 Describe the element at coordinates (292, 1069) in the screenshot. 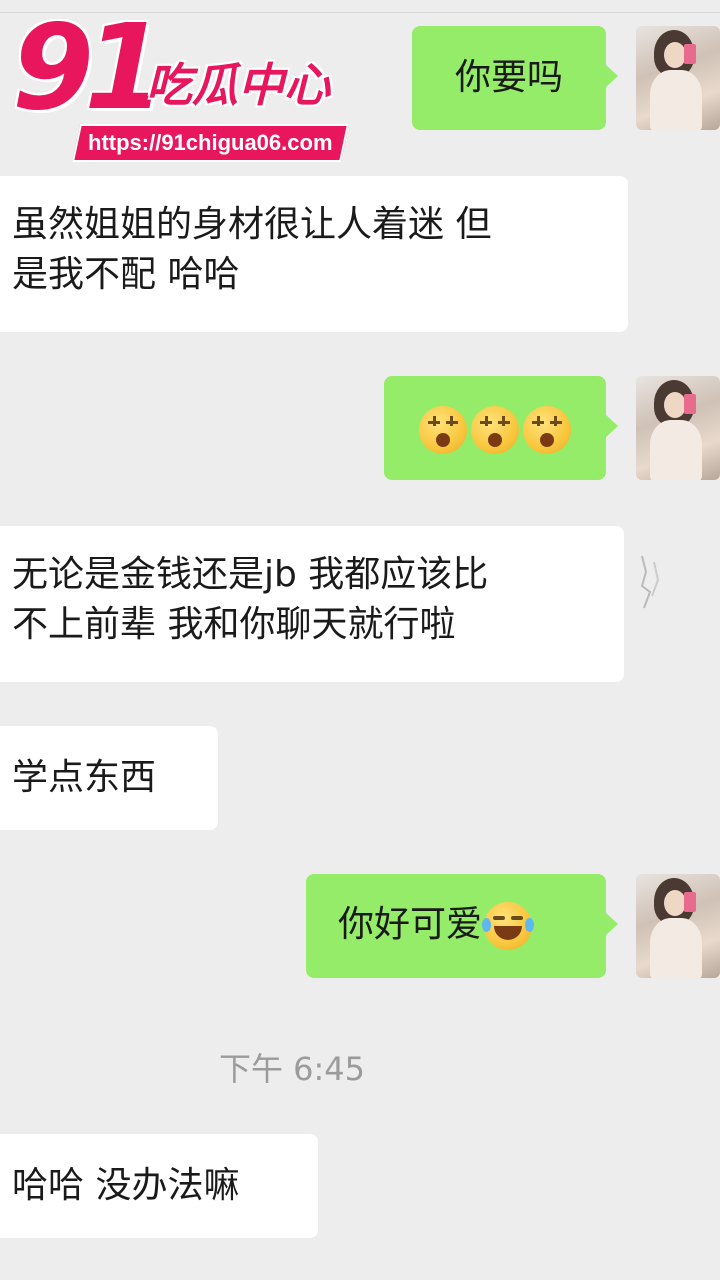

I see `message-timestamp: 下午 6:45` at that location.